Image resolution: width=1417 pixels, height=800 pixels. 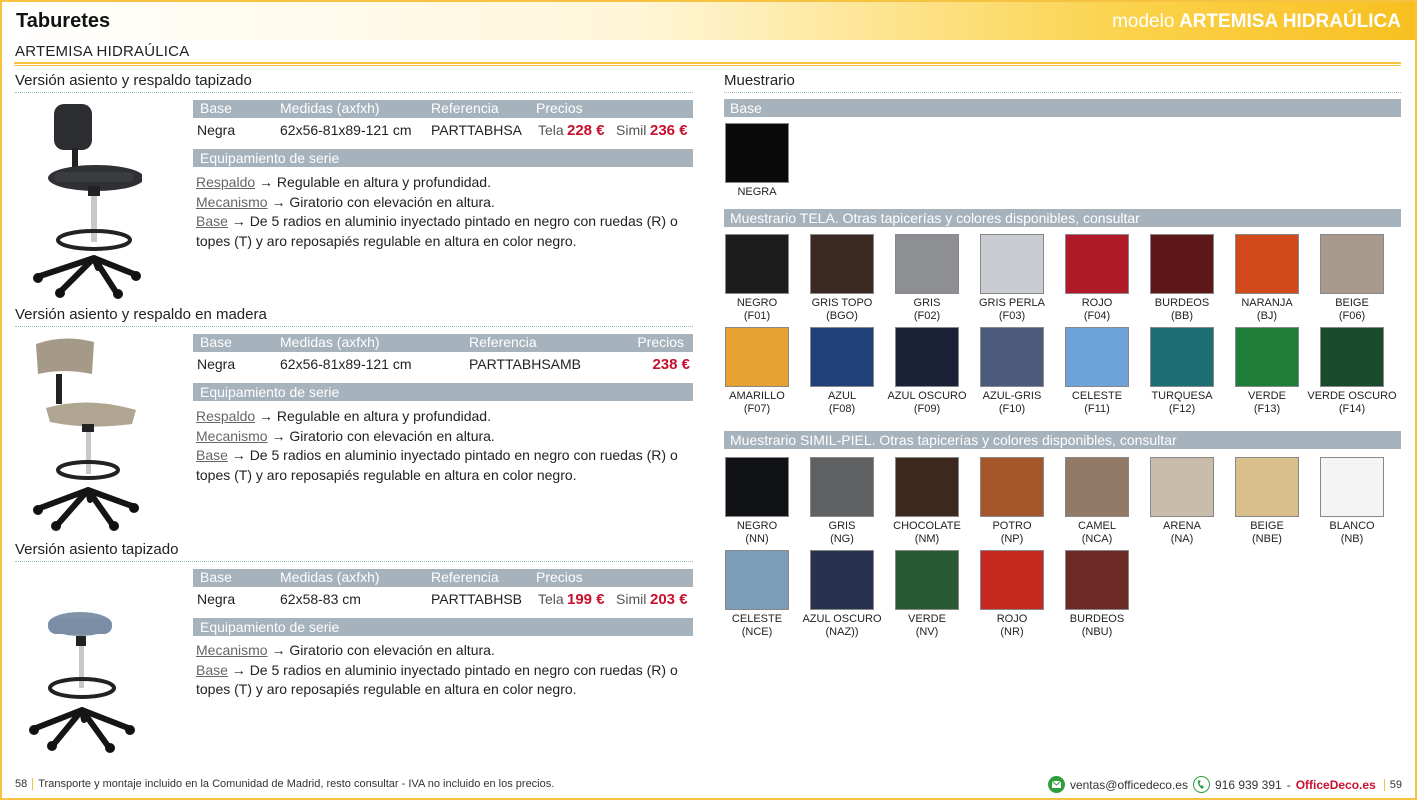 What do you see at coordinates (477, 599) in the screenshot?
I see `cell-referencia: PARTTABHSB` at bounding box center [477, 599].